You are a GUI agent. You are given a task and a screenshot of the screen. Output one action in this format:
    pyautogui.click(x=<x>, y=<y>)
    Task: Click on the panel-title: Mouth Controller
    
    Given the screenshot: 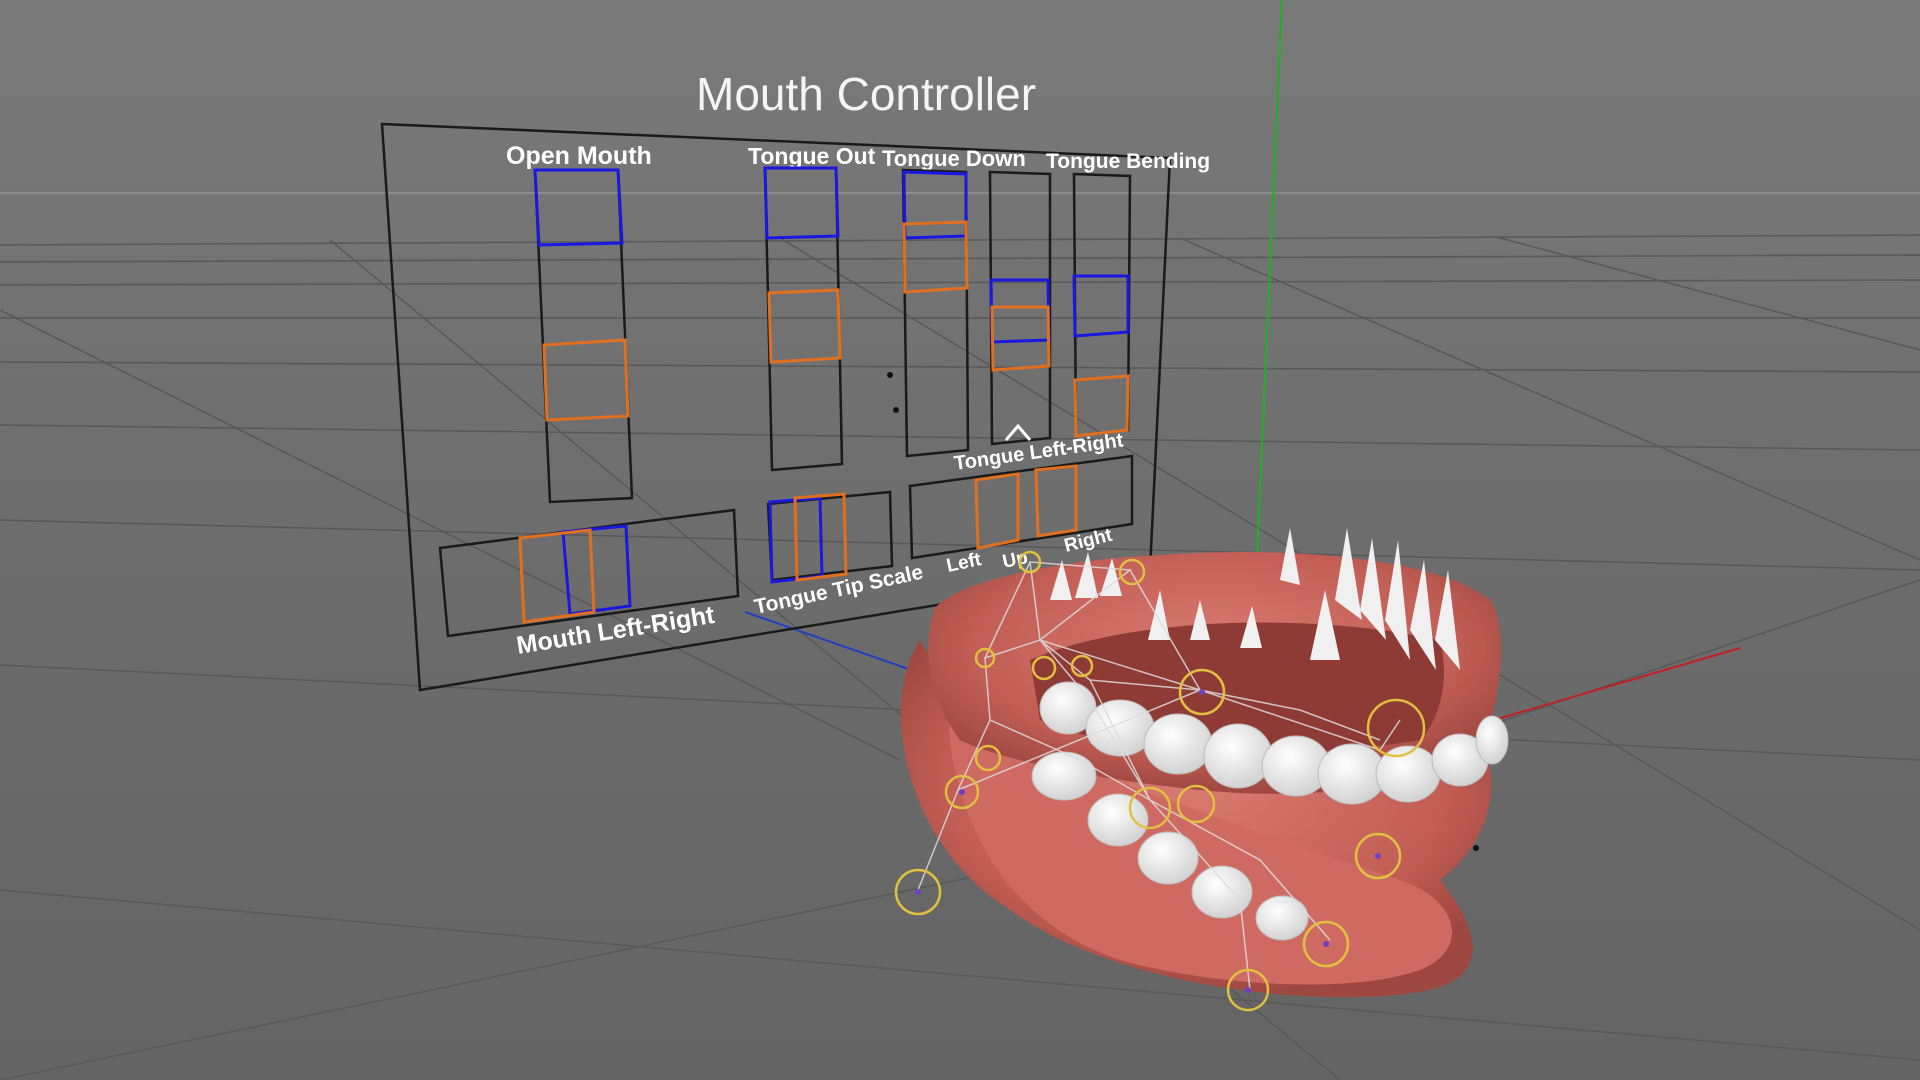 What is the action you would take?
    pyautogui.click(x=866, y=94)
    